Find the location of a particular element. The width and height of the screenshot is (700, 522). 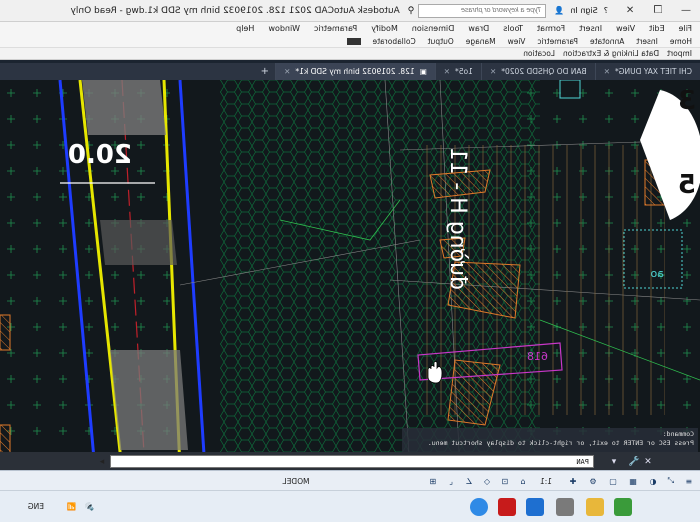

annotation-monitor-icon: ✚ is located at coordinates (573, 481).